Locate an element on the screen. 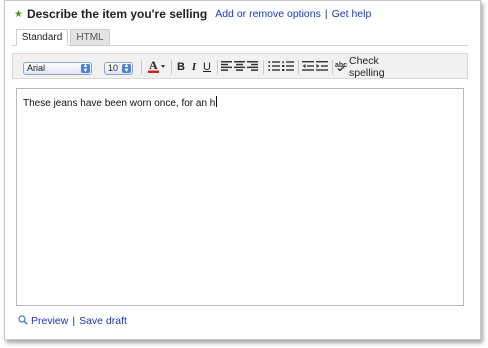  required-star-icon: ★ is located at coordinates (18, 14).